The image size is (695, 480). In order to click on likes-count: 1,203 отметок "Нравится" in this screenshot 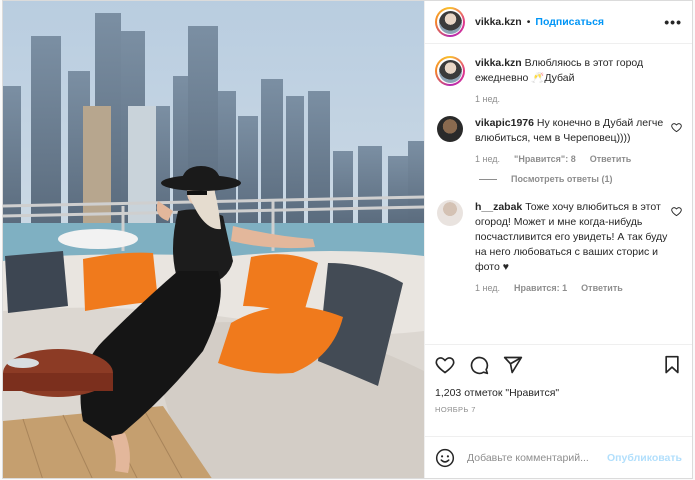, I will do `click(558, 393)`.